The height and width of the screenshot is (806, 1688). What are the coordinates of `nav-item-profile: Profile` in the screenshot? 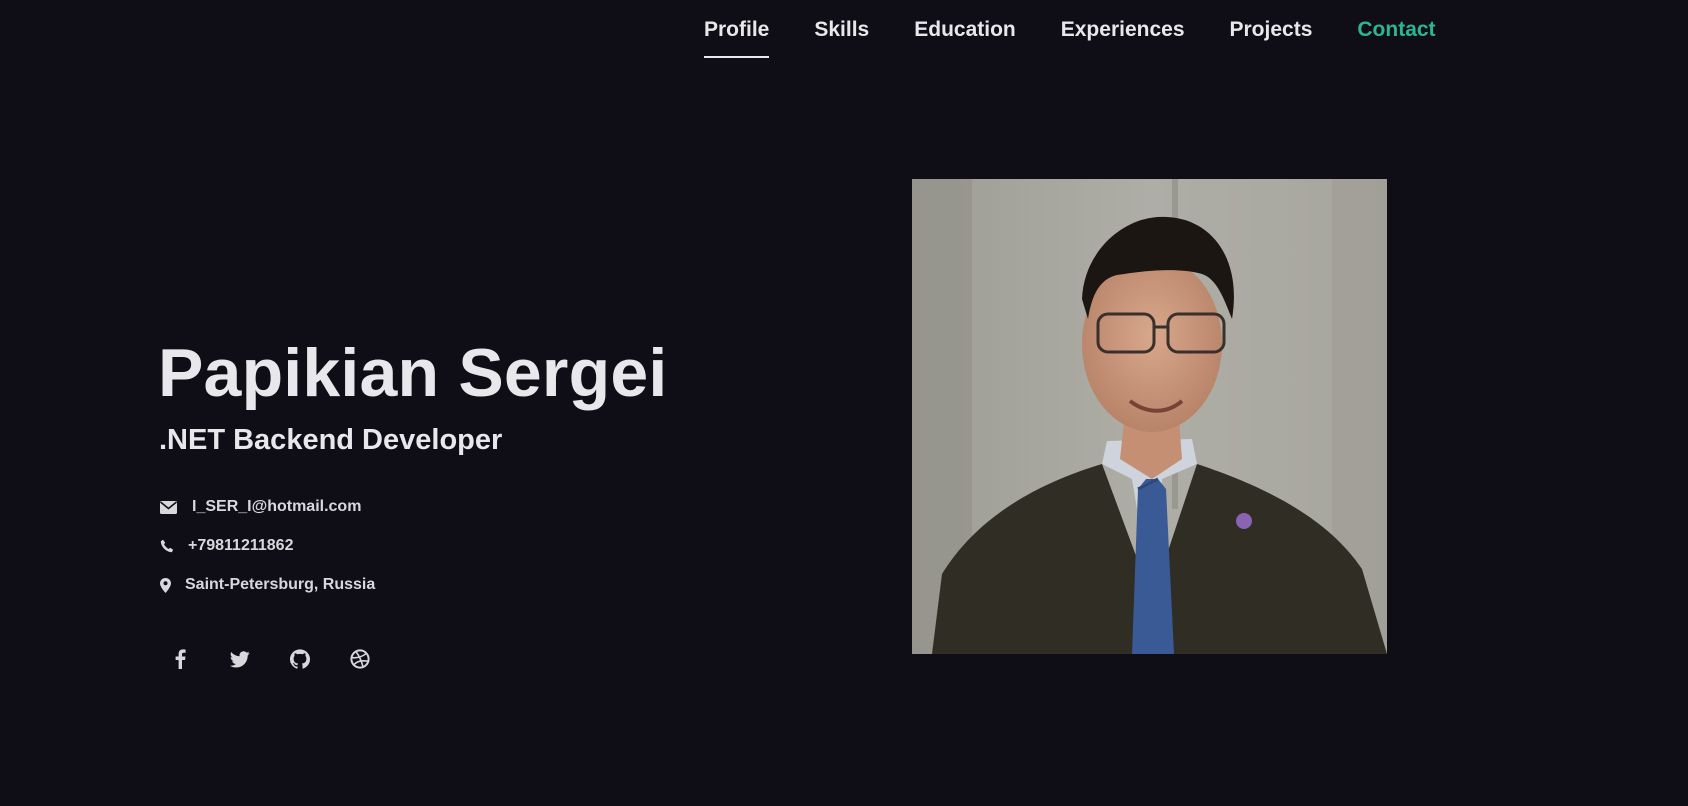 It's located at (737, 39).